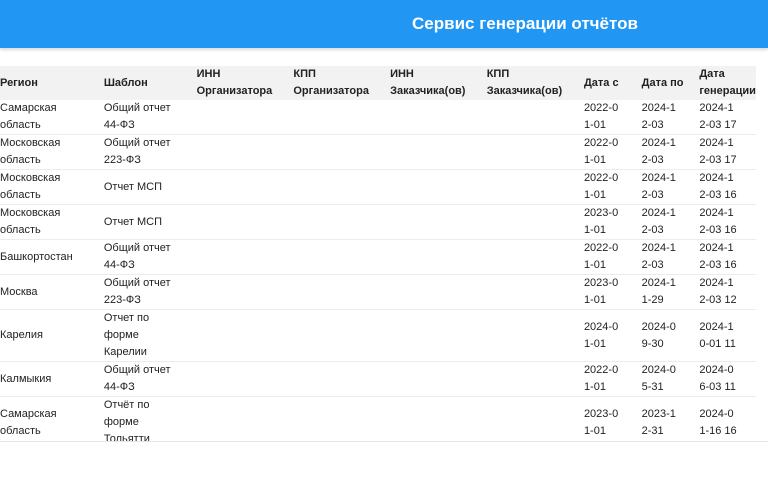 The width and height of the screenshot is (768, 480). What do you see at coordinates (36, 256) in the screenshot?
I see `region-cell-text: Башкортостан` at bounding box center [36, 256].